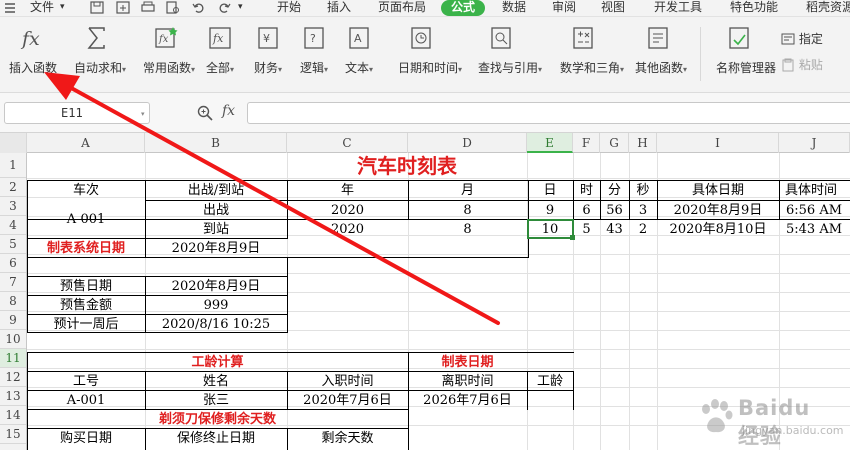  What do you see at coordinates (467, 190) in the screenshot?
I see `header-cell: 月` at bounding box center [467, 190].